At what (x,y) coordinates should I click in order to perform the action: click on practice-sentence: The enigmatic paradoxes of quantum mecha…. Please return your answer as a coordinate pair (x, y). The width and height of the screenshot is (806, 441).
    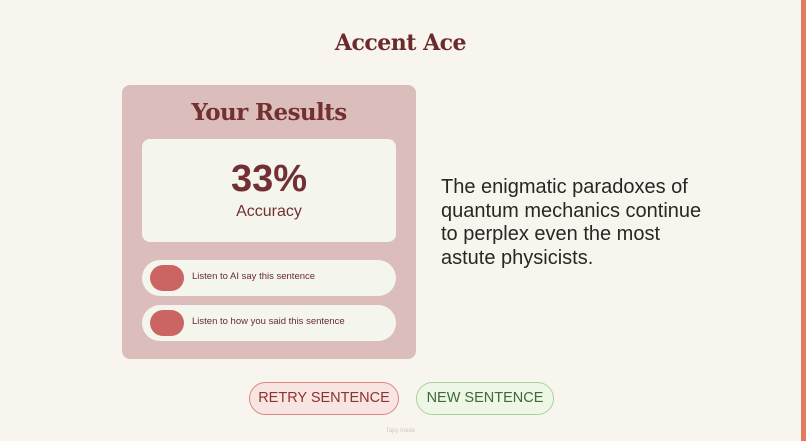
    Looking at the image, I should click on (571, 222).